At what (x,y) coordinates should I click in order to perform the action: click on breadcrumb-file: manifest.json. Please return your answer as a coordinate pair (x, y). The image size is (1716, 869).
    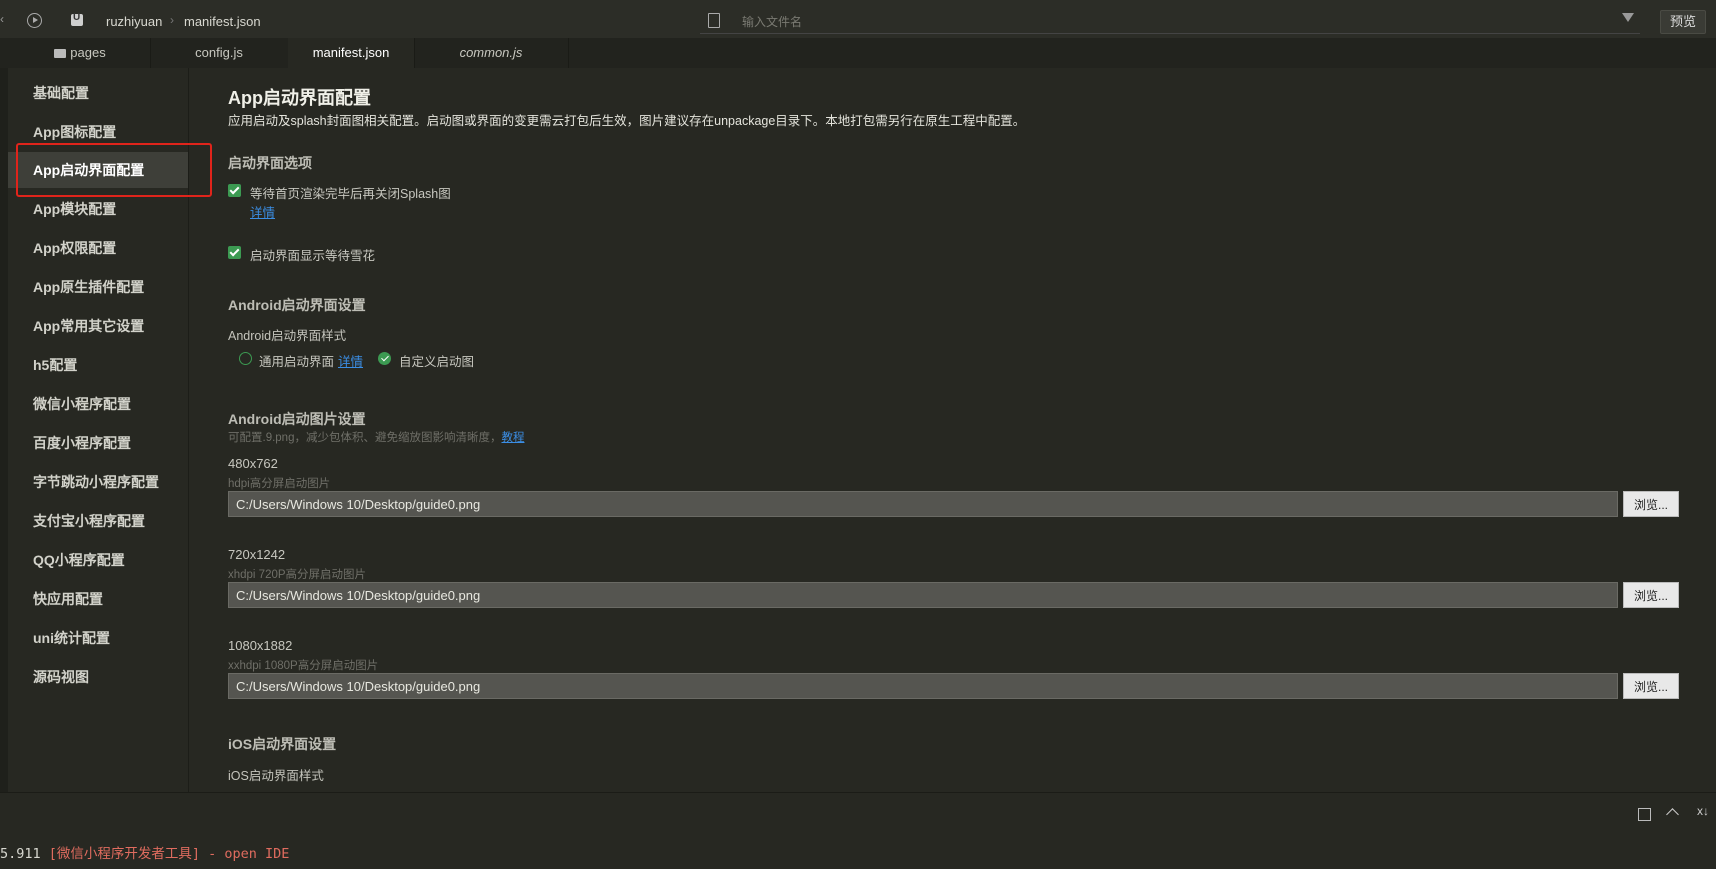
    Looking at the image, I should click on (222, 21).